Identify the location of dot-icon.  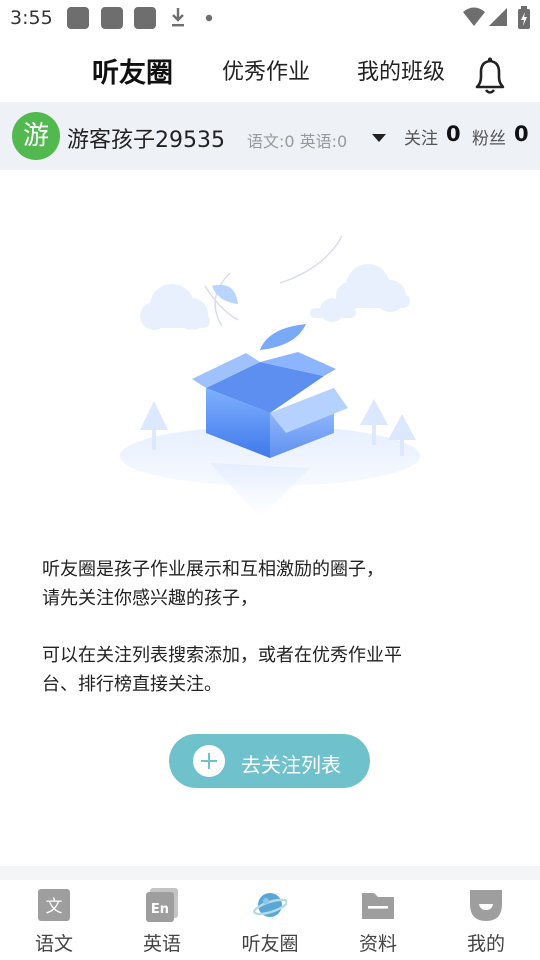
(209, 18).